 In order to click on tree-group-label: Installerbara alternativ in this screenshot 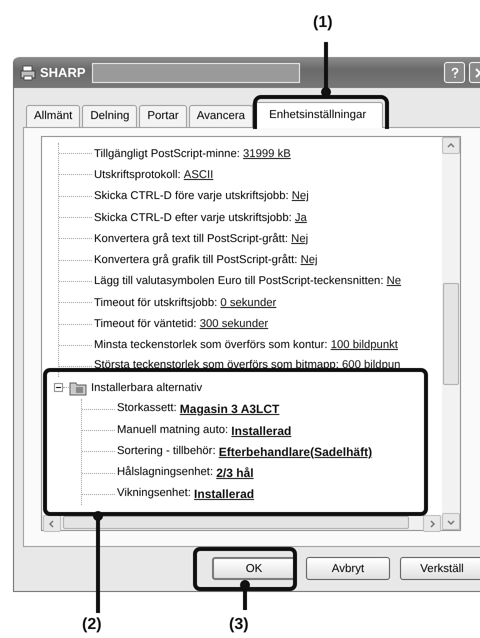, I will do `click(146, 388)`.